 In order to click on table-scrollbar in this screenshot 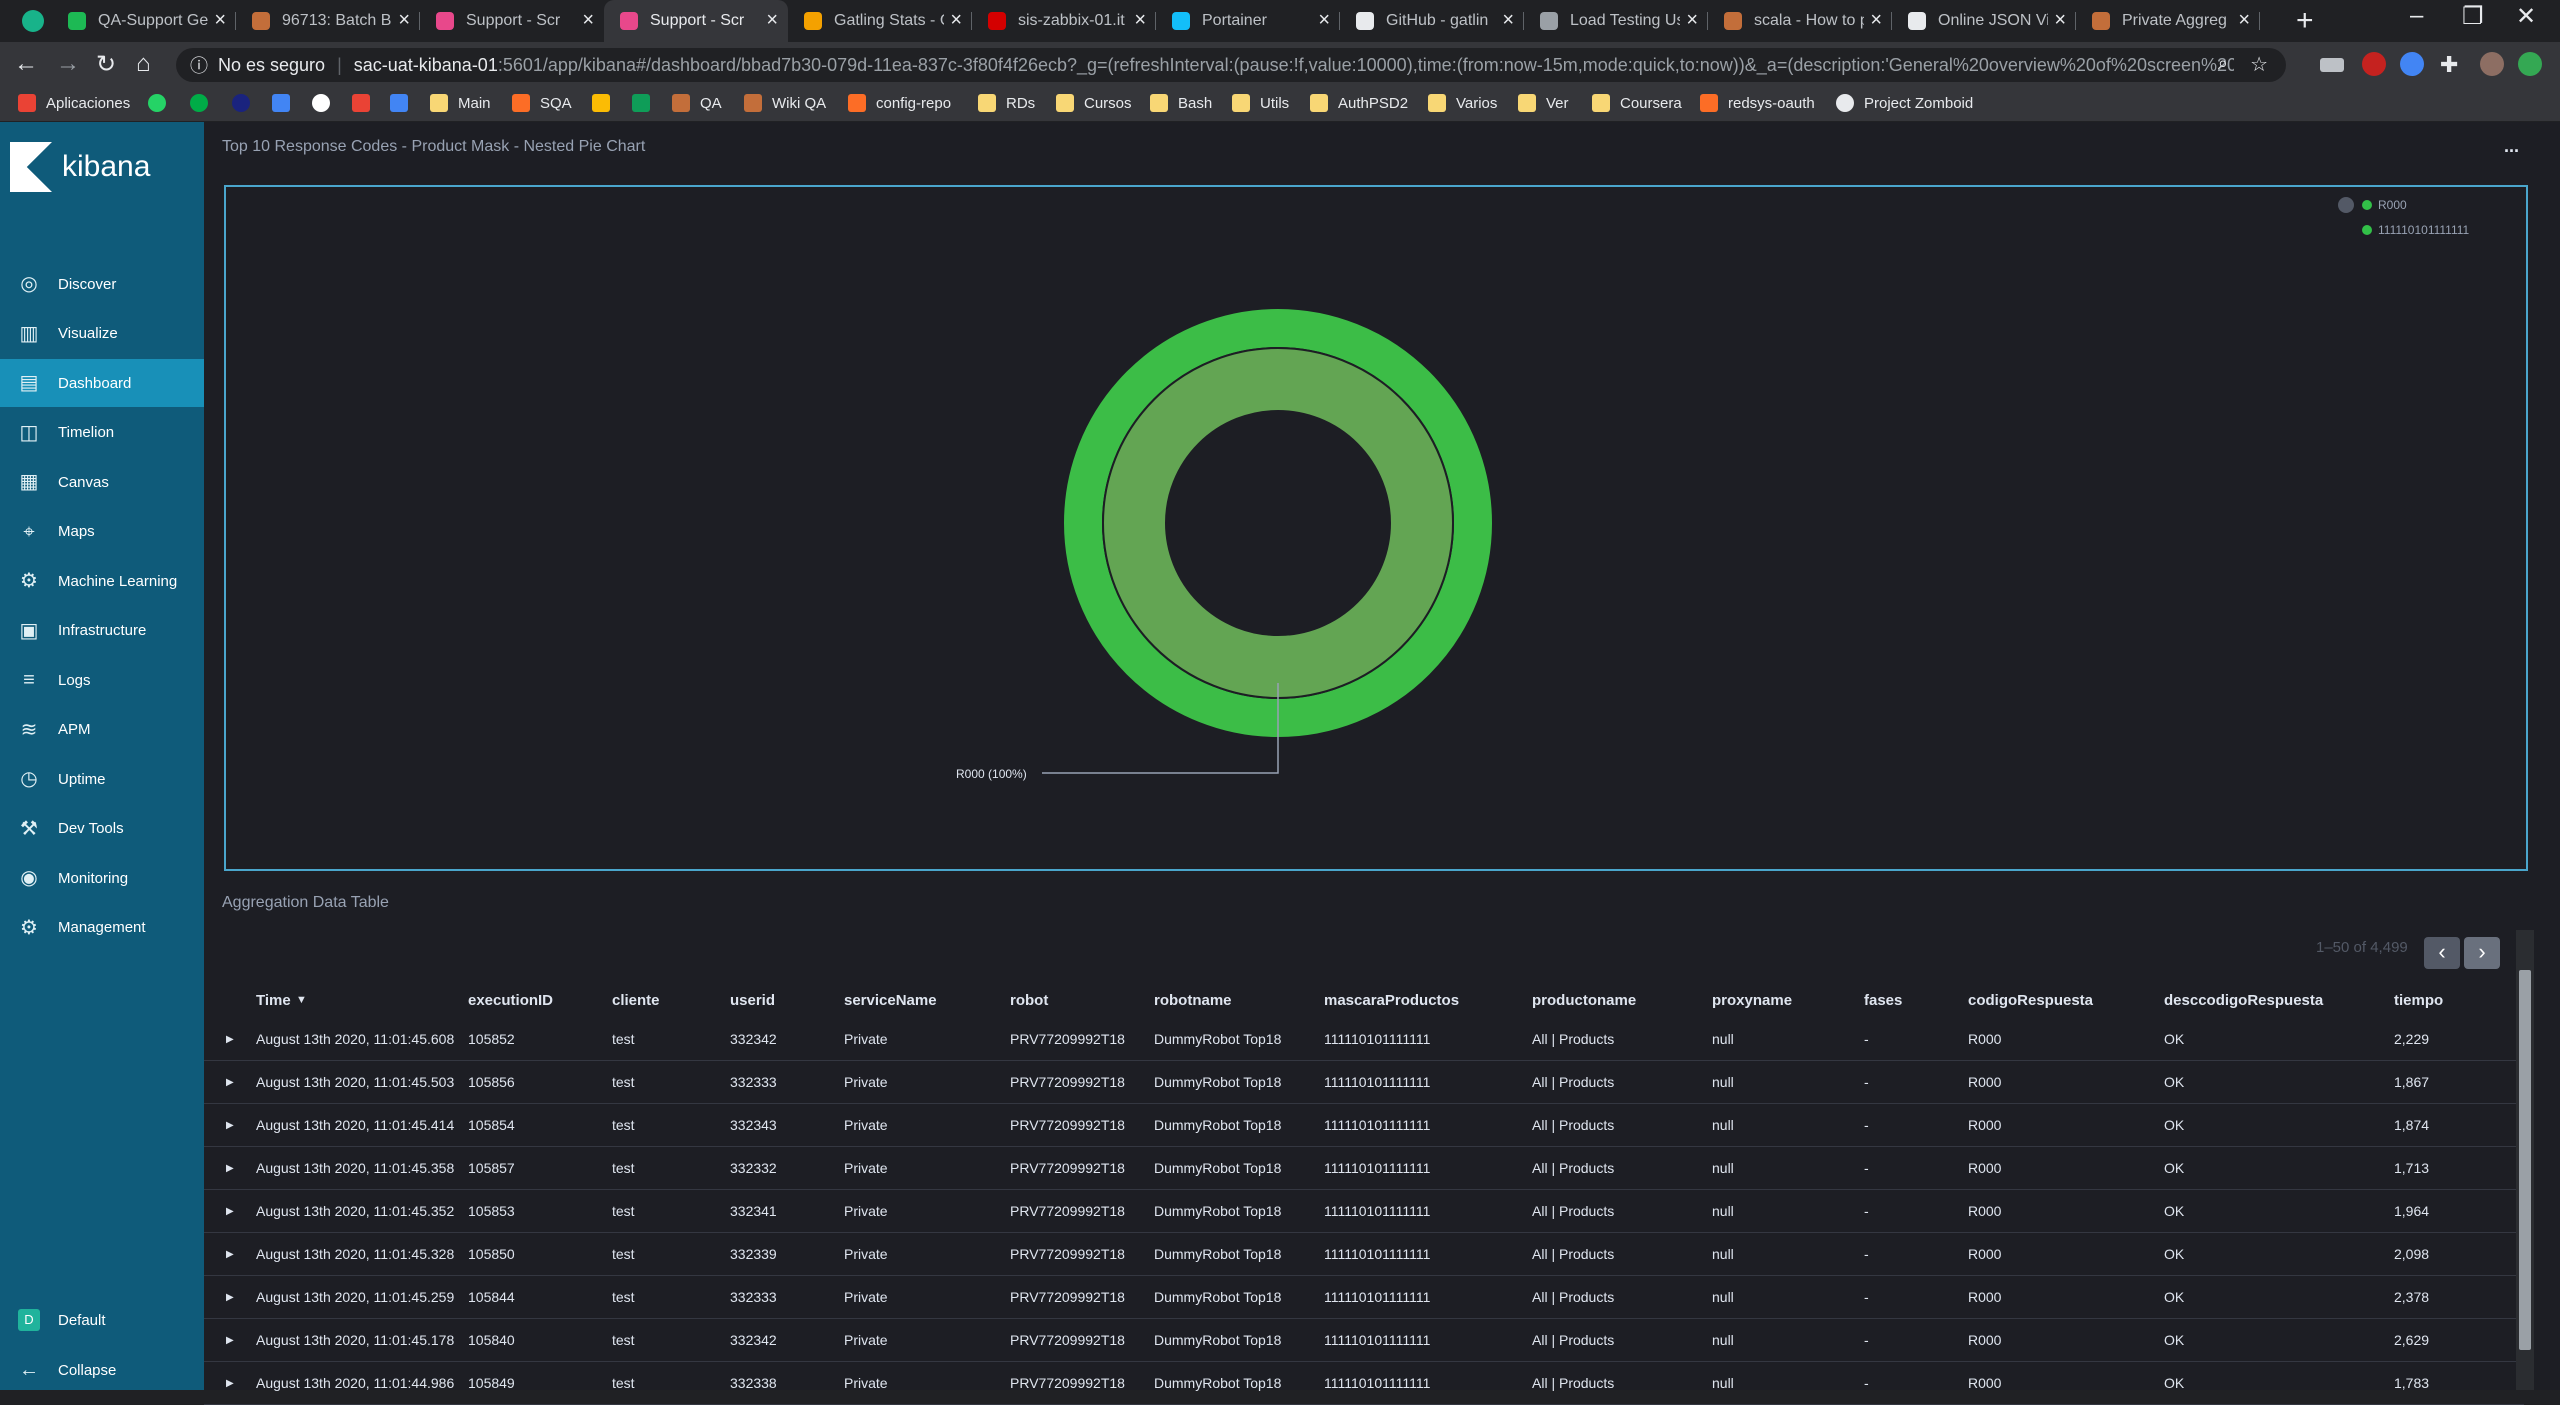, I will do `click(2525, 1160)`.